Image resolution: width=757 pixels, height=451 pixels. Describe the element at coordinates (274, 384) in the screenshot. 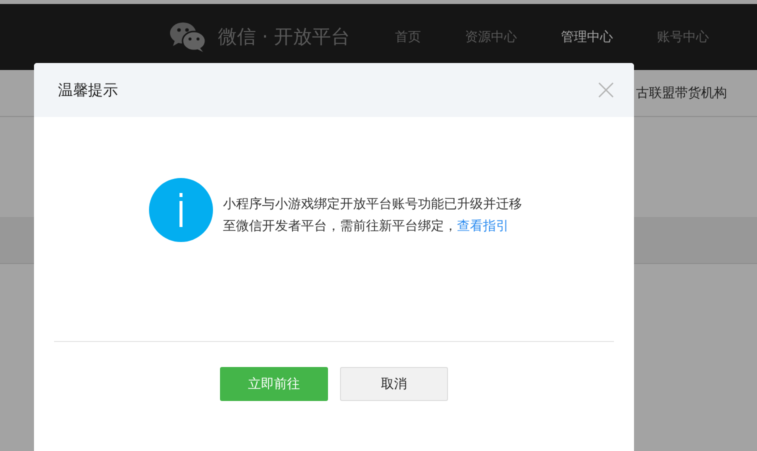

I see `confirm-button: 立即前往` at that location.